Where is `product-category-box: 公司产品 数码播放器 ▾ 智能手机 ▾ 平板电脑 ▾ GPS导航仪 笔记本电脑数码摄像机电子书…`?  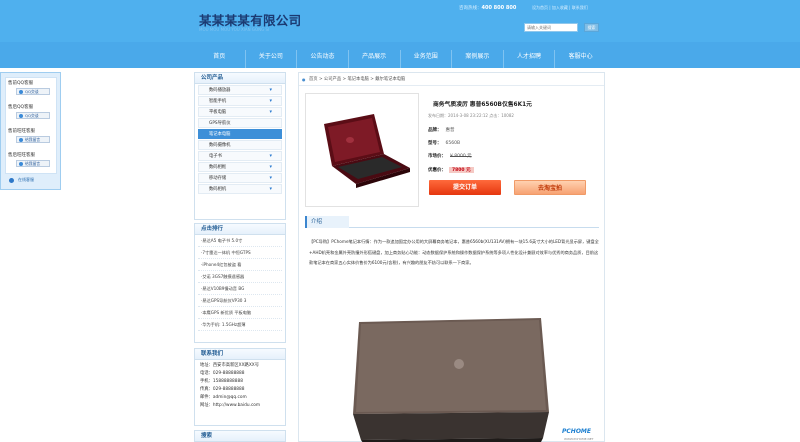
product-category-box: 公司产品 数码播放器 ▾ 智能手机 ▾ 平板电脑 ▾ GPS导航仪 笔记本电脑数码摄像机电子书… is located at coordinates (240, 146).